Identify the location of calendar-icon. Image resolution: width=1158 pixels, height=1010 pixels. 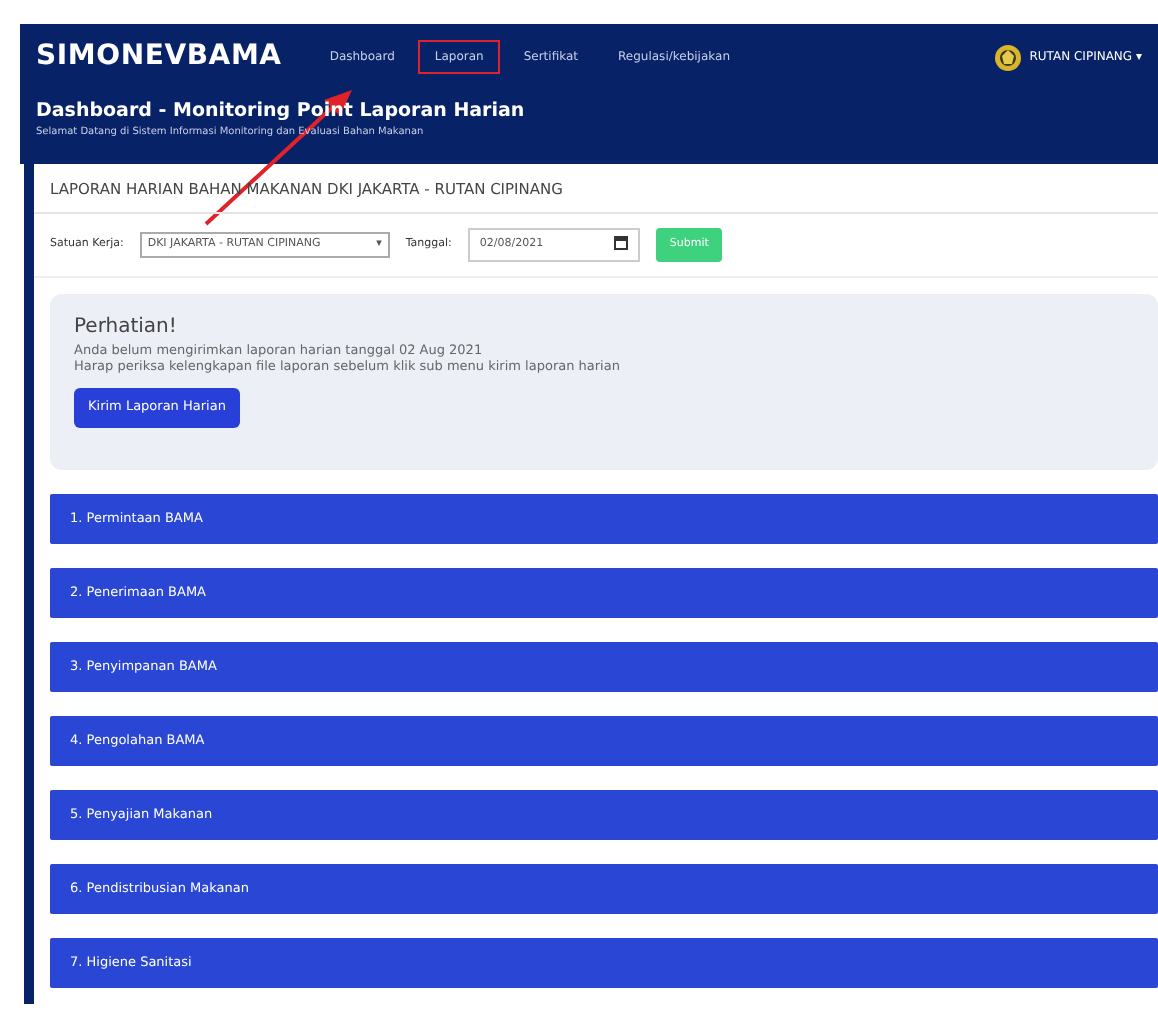
(620, 243).